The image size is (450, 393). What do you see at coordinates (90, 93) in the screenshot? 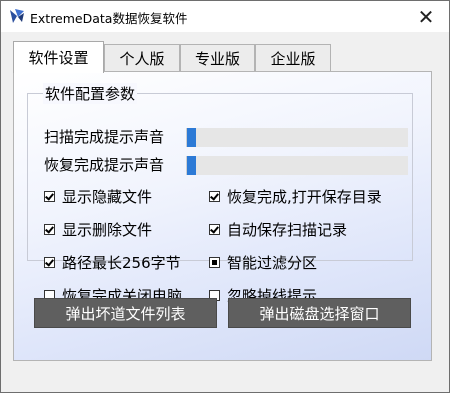
I see `group-title: 软件配置参数` at bounding box center [90, 93].